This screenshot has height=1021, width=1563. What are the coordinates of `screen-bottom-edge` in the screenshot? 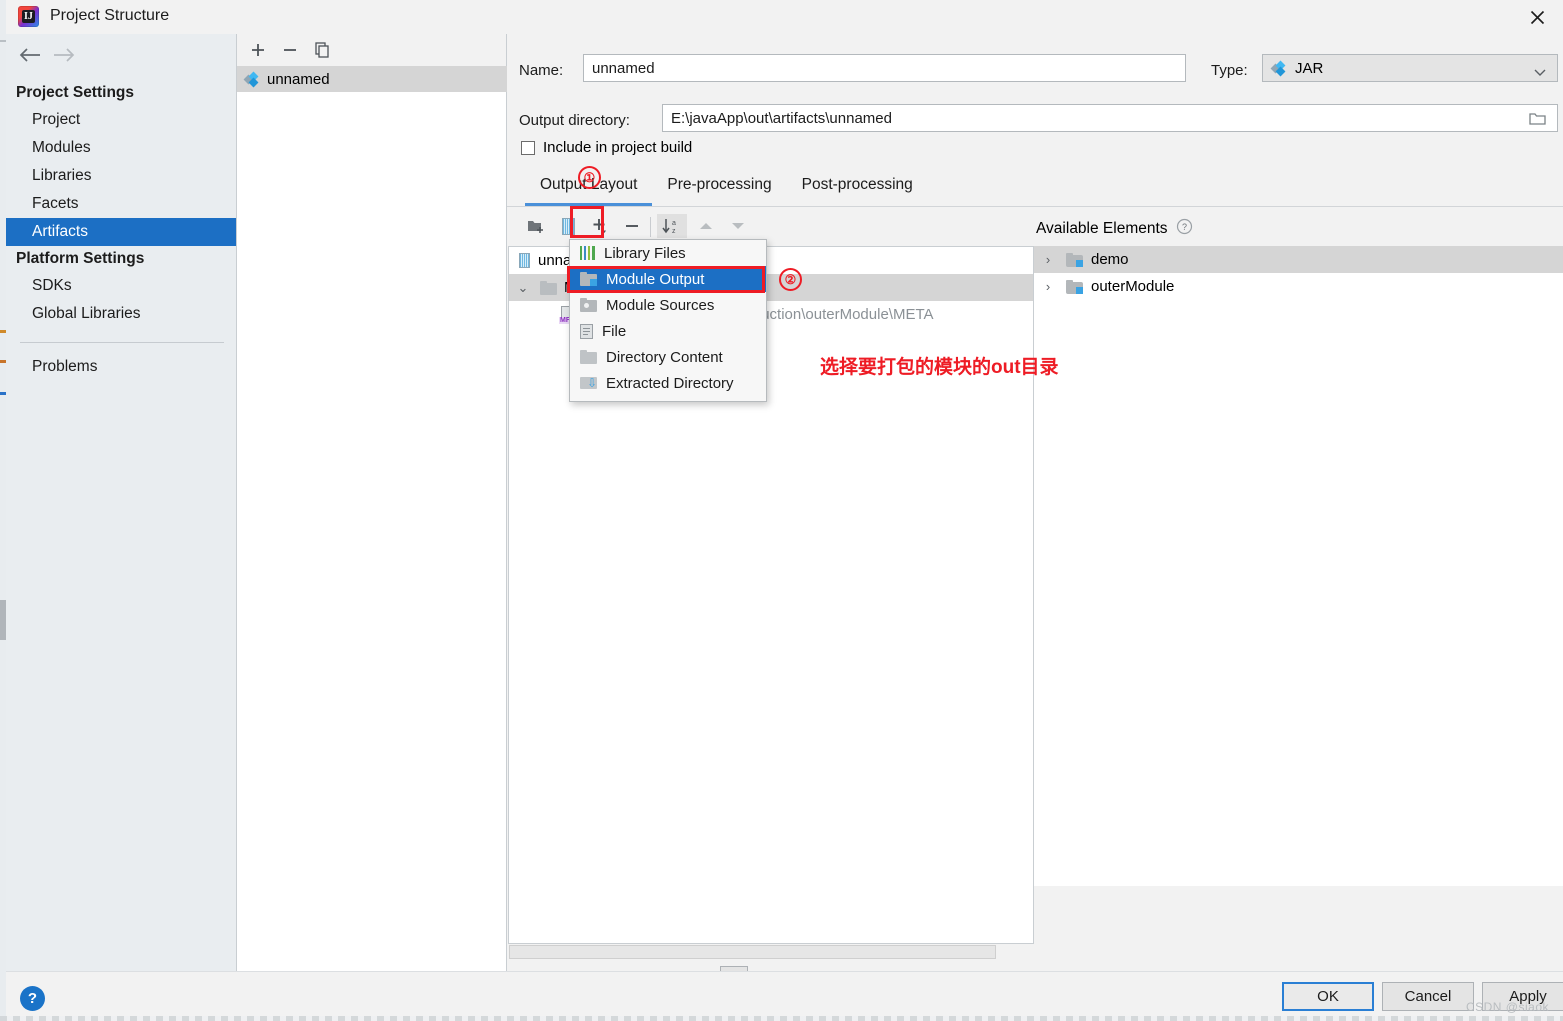 It's located at (781, 1018).